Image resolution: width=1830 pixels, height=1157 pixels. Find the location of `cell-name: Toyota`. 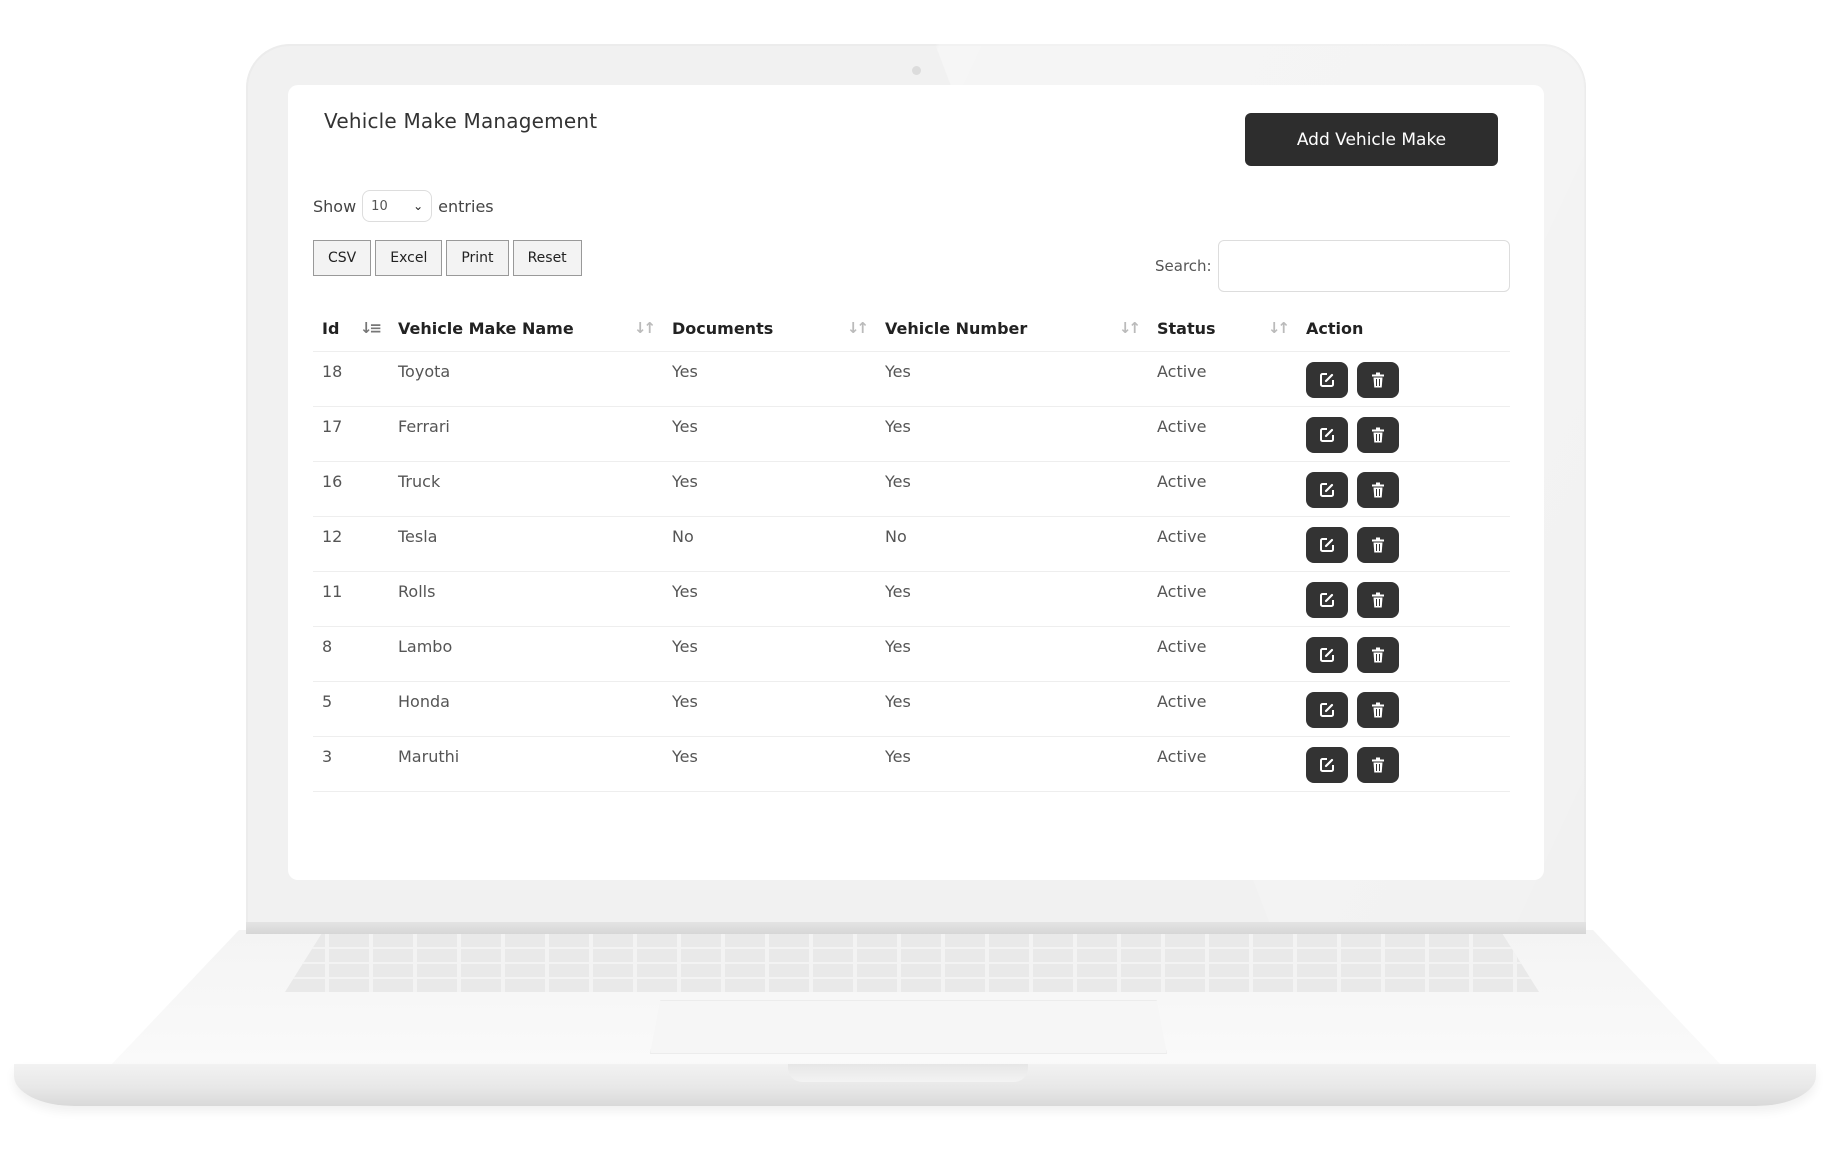

cell-name: Toyota is located at coordinates (526, 379).